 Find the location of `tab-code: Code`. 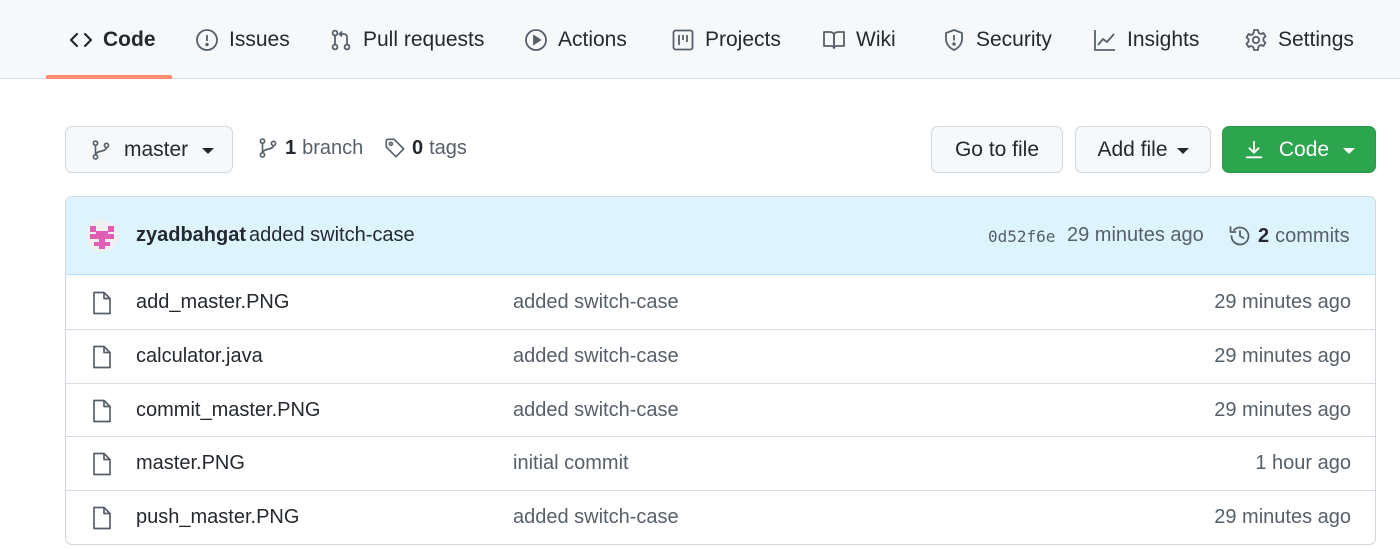

tab-code: Code is located at coordinates (112, 39).